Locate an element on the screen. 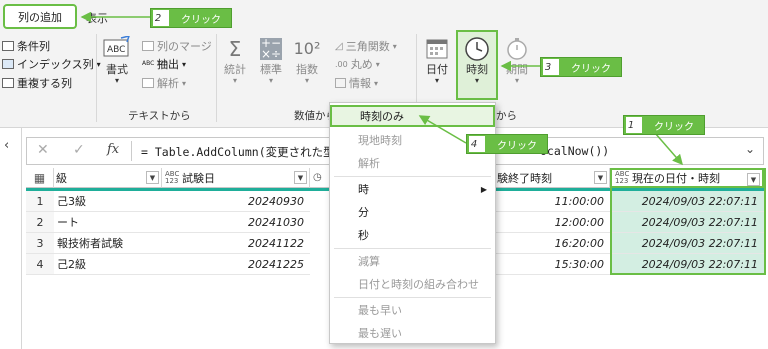 The width and height of the screenshot is (768, 349). callout-step-1: 1 クリック is located at coordinates (664, 125).